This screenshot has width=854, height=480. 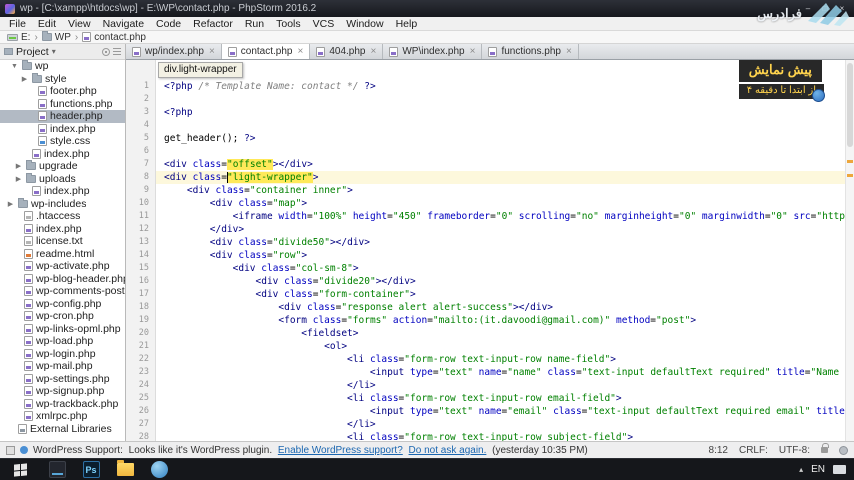 I want to click on breadcrumb-contact.php: contact.php, so click(x=114, y=37).